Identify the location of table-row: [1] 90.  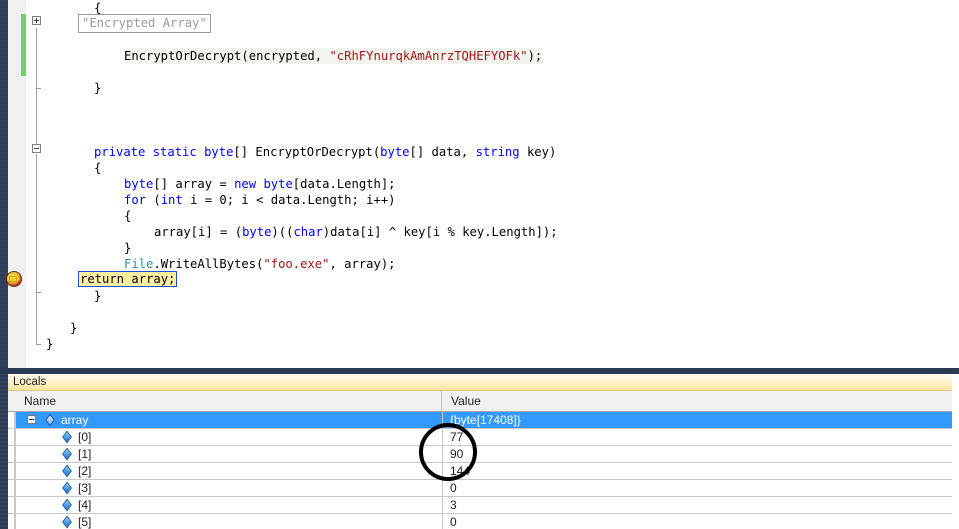
(480, 454).